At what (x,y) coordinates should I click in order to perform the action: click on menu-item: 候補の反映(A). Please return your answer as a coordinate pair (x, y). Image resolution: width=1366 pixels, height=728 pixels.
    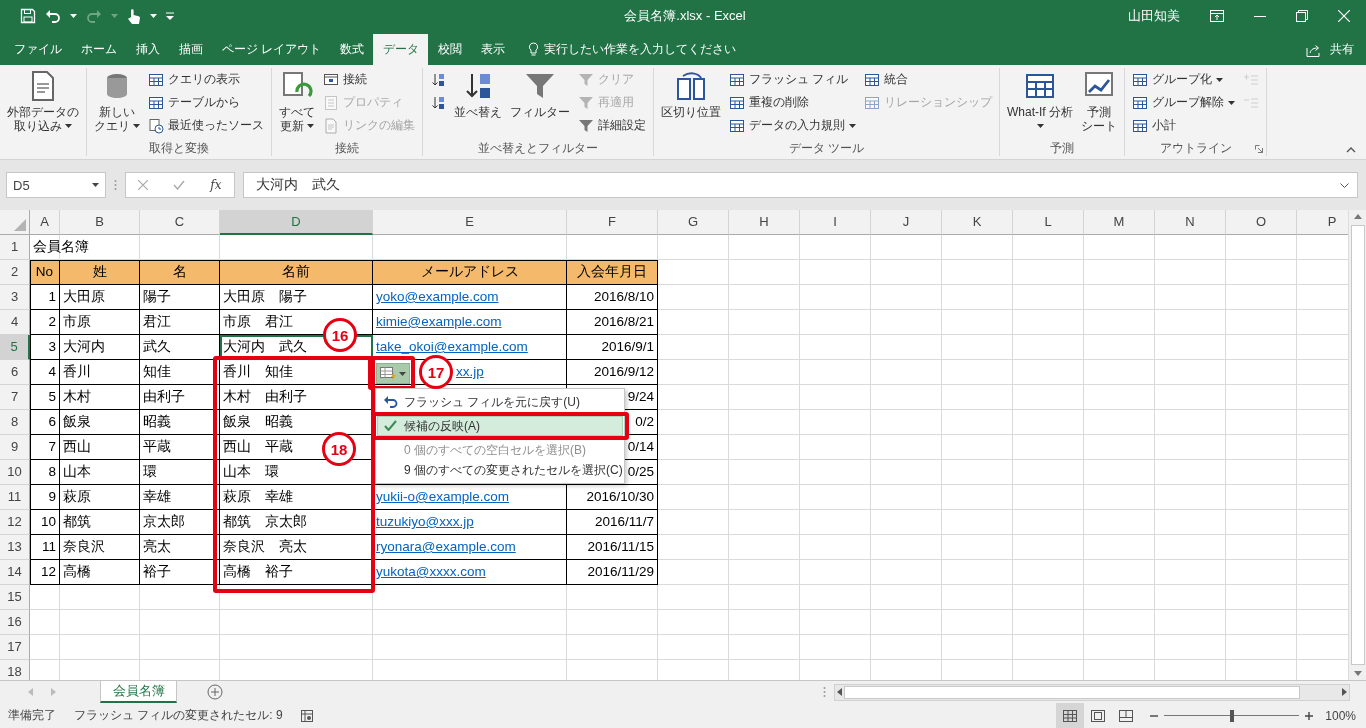
    Looking at the image, I should click on (500, 426).